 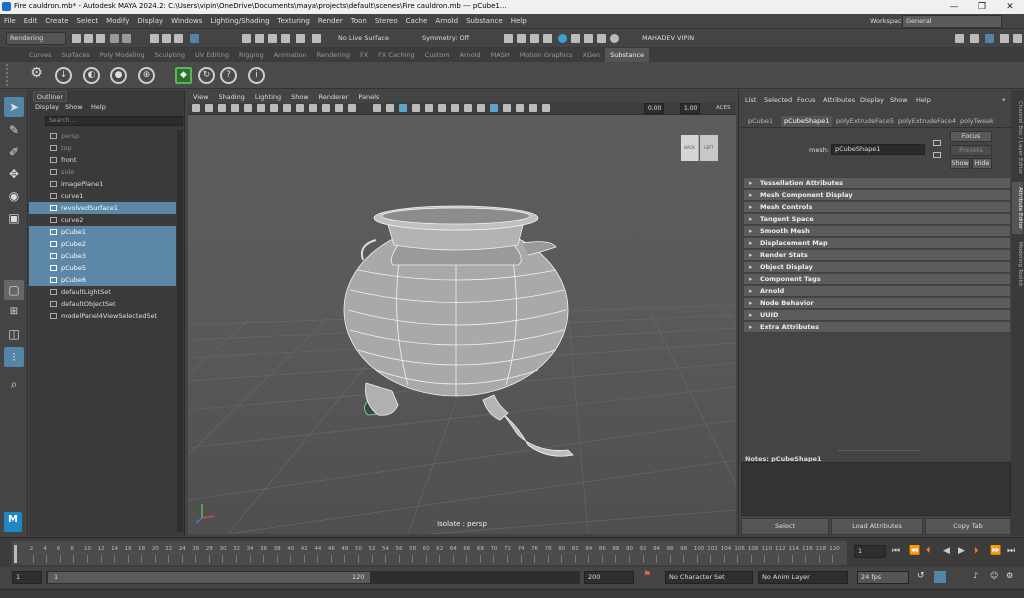 I want to click on snap-plane-icon, so click(x=285, y=38).